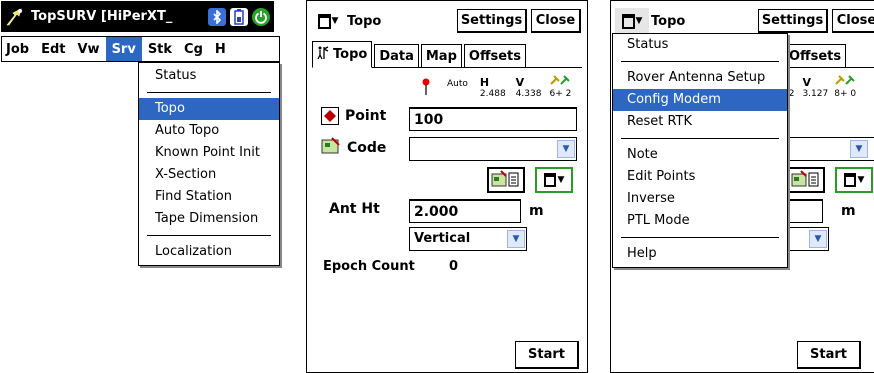 This screenshot has width=874, height=373. What do you see at coordinates (239, 16) in the screenshot?
I see `battery-icon` at bounding box center [239, 16].